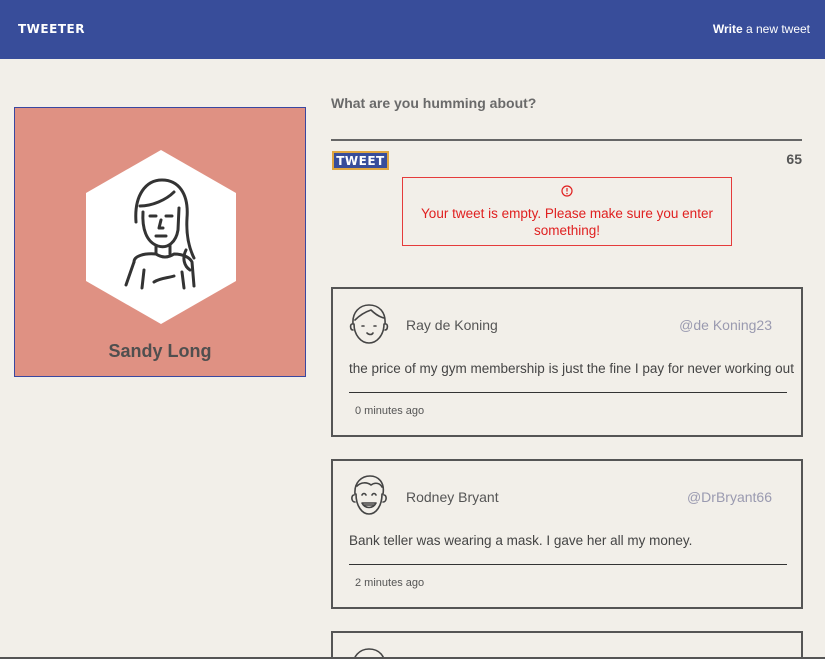  What do you see at coordinates (567, 645) in the screenshot?
I see `tweet-card-partial` at bounding box center [567, 645].